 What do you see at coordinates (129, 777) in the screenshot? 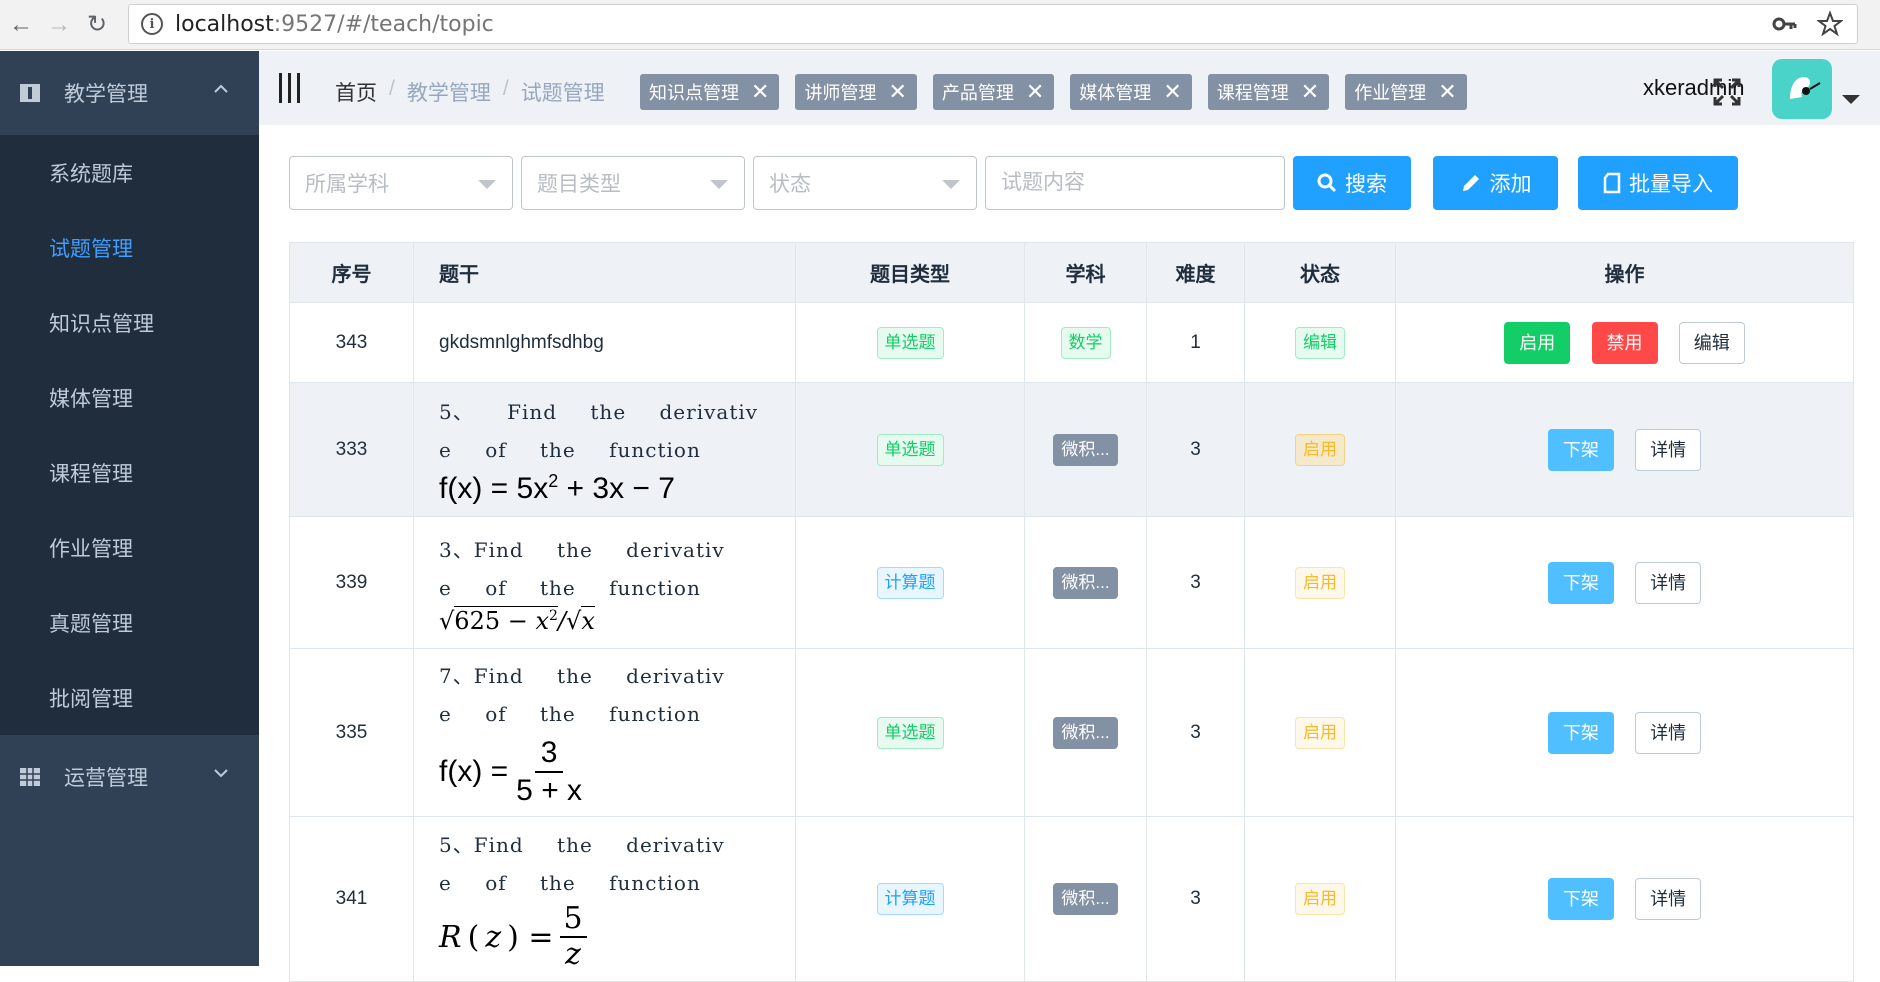
I see `menu-group-operations: 运营管理` at bounding box center [129, 777].